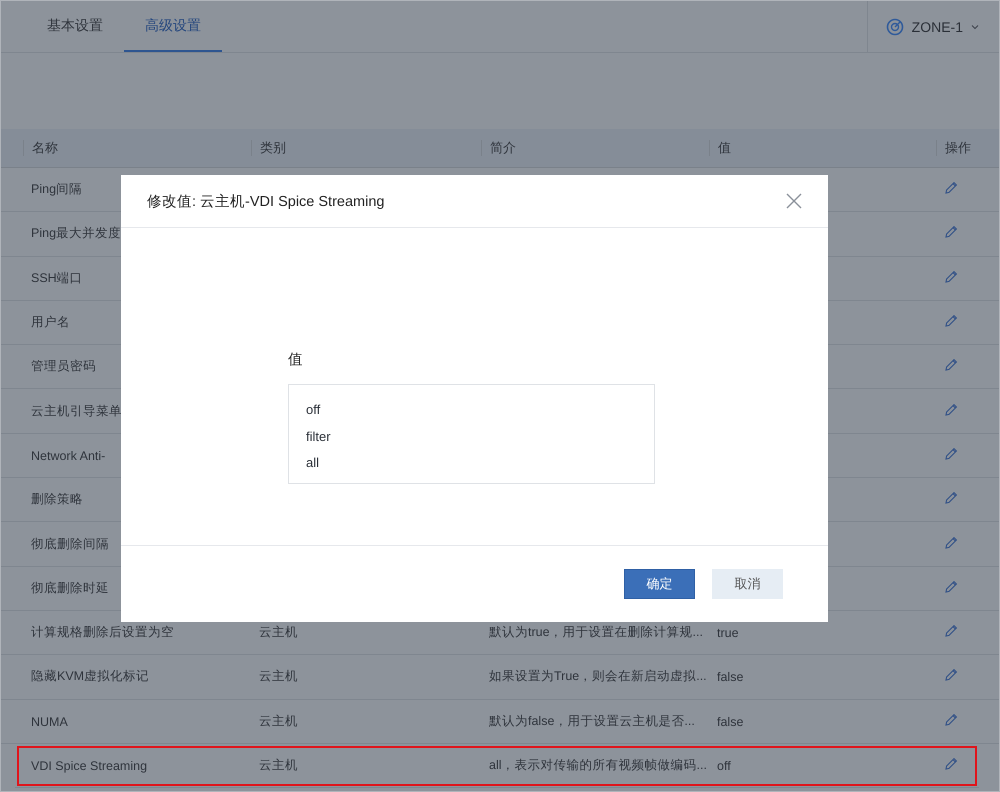 This screenshot has height=792, width=1000. What do you see at coordinates (975, 27) in the screenshot?
I see `caret-icon` at bounding box center [975, 27].